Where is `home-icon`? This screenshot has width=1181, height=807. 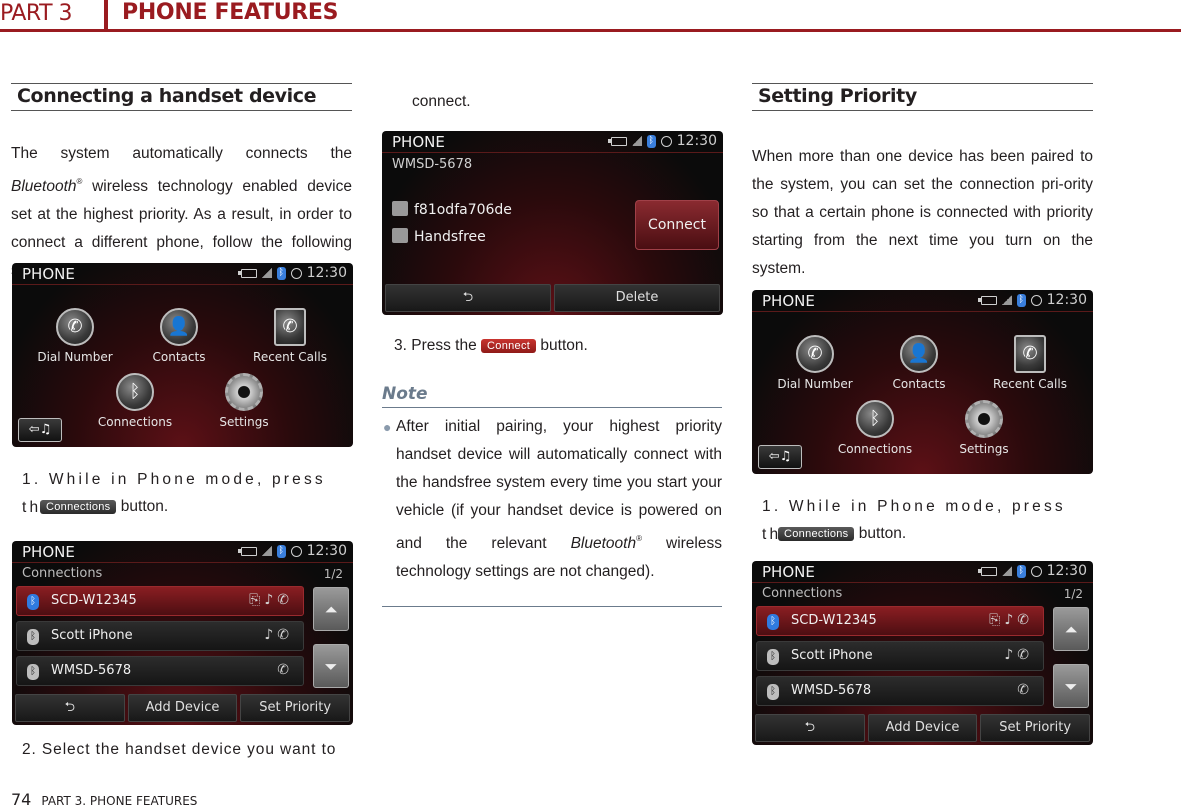 home-icon is located at coordinates (400, 208).